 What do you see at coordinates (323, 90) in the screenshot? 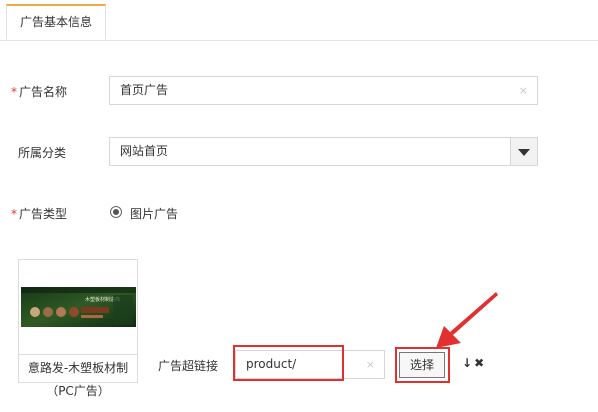
I see `ad-name-input: 首页广告 ×` at bounding box center [323, 90].